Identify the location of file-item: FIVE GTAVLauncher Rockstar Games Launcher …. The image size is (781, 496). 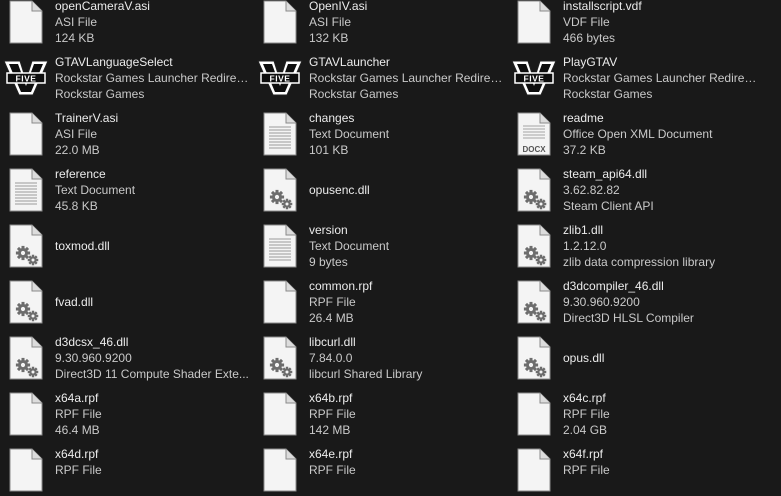
(381, 76).